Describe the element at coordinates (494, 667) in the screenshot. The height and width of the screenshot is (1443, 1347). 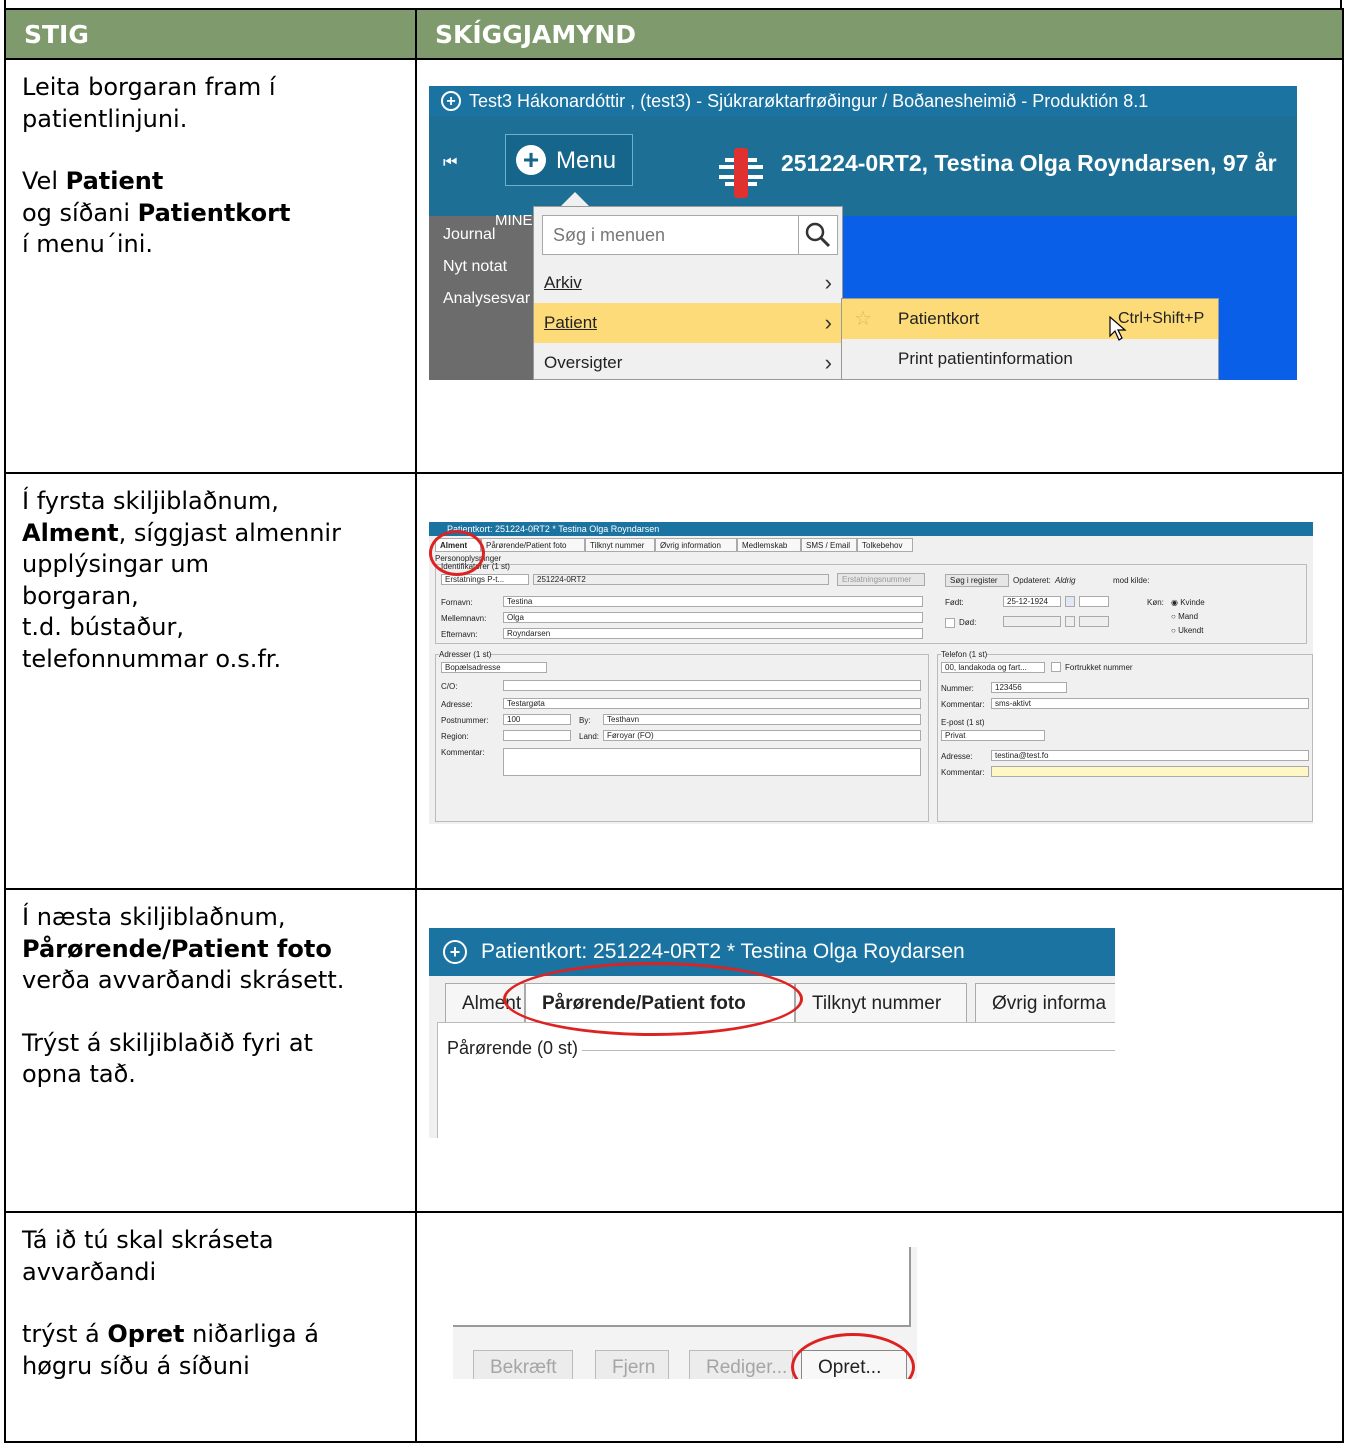
I see `adr-type-select: Bopælsadresse` at that location.